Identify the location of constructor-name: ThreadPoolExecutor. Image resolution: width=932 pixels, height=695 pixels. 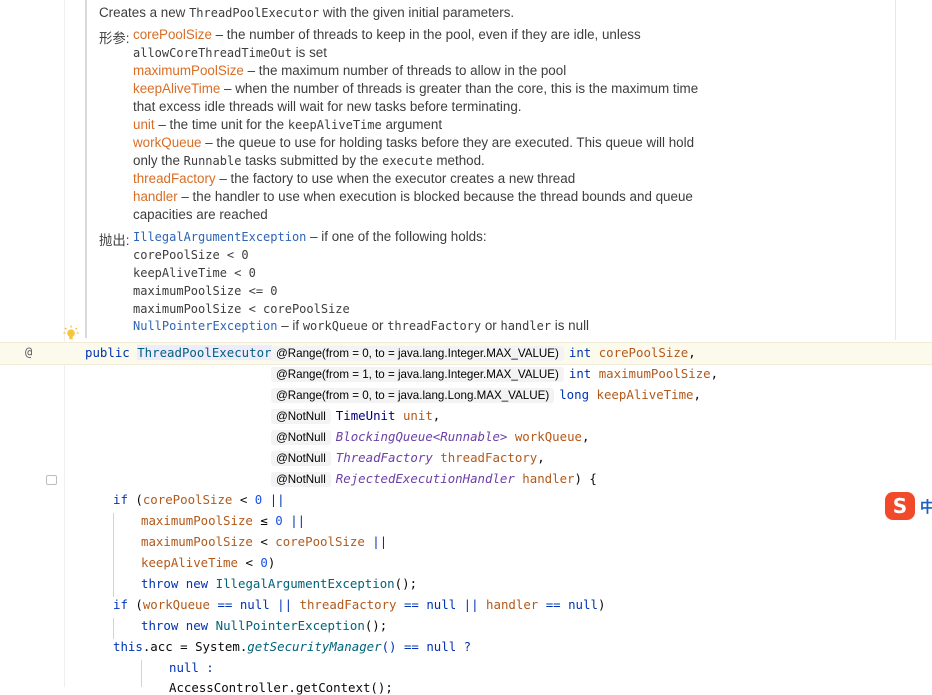
(204, 352).